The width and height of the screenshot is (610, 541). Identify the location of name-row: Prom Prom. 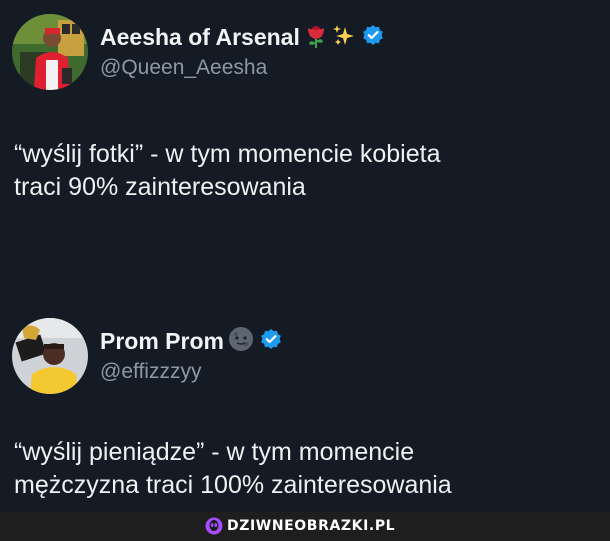
(191, 341).